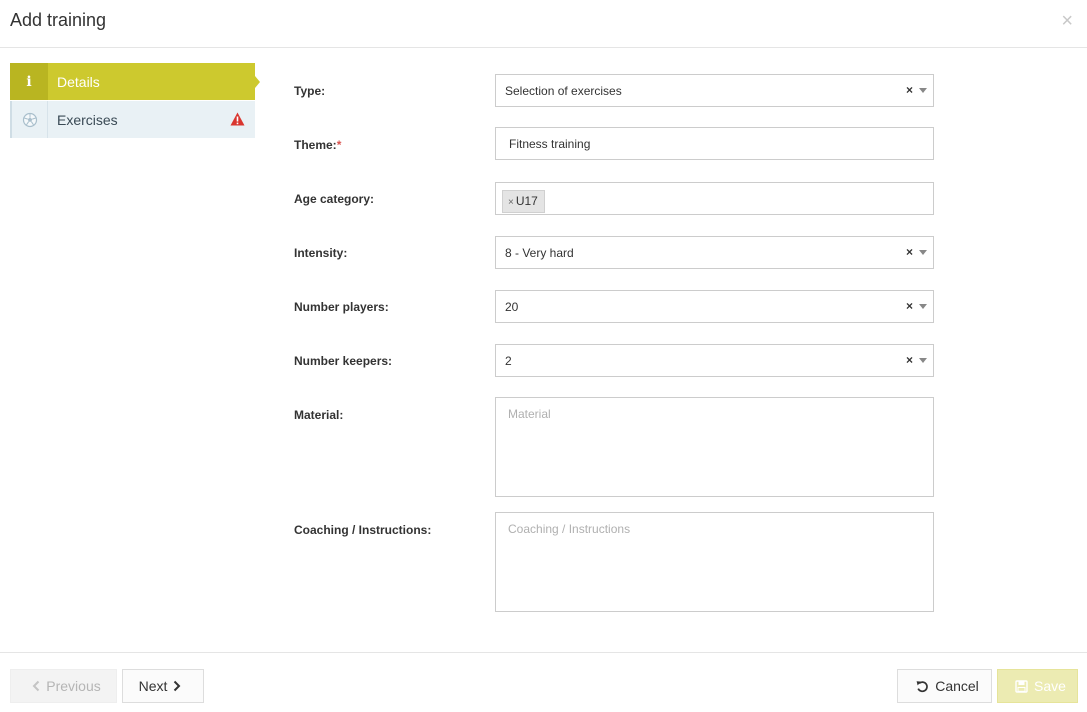  Describe the element at coordinates (78, 81) in the screenshot. I see `step-details-label: Details` at that location.